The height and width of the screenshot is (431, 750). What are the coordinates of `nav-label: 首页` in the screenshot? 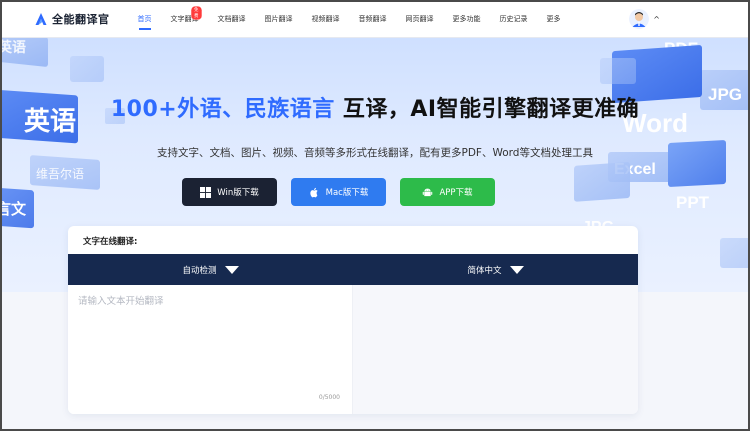 It's located at (144, 18).